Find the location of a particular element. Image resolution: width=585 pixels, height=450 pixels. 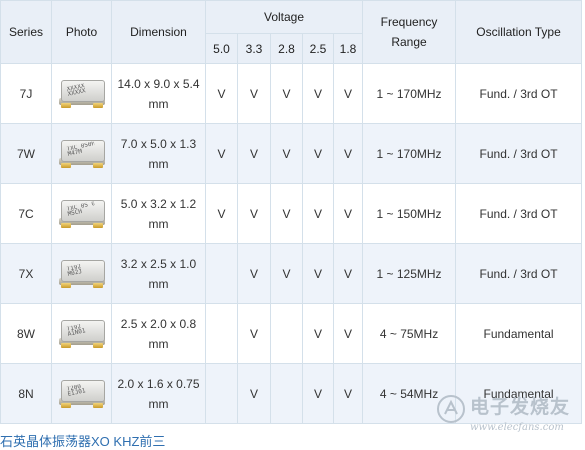

header-oscillation-type: Oscillation Type is located at coordinates (519, 32).